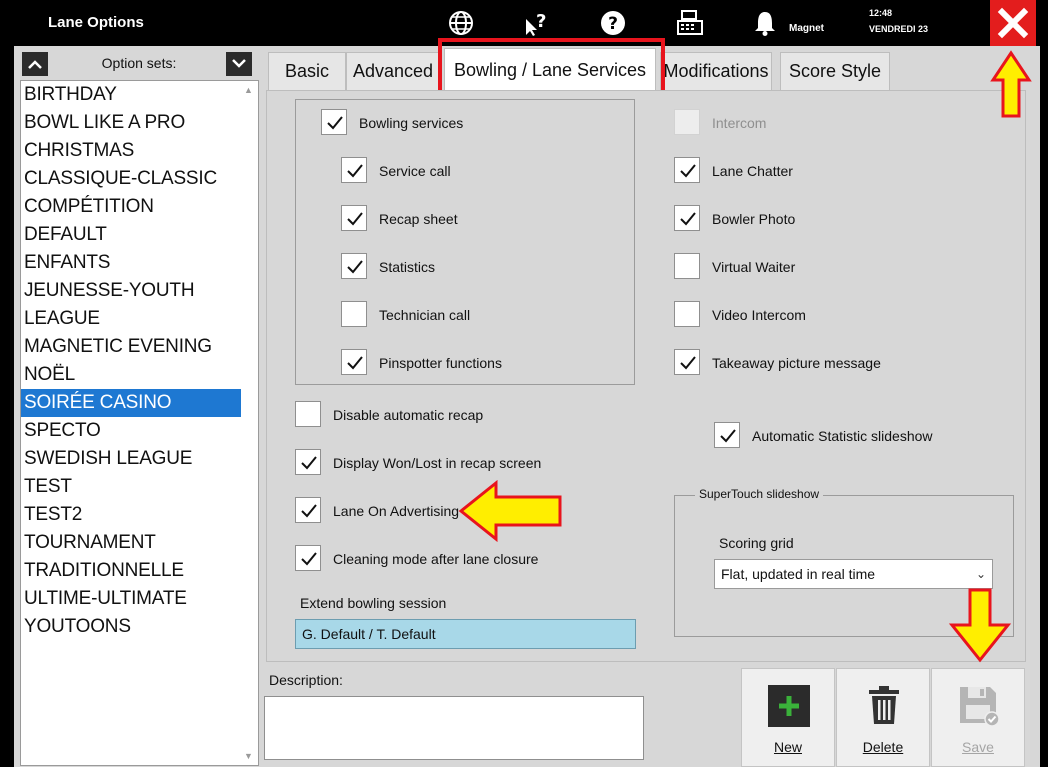 The width and height of the screenshot is (1048, 767). I want to click on bowling-services-group, so click(465, 242).